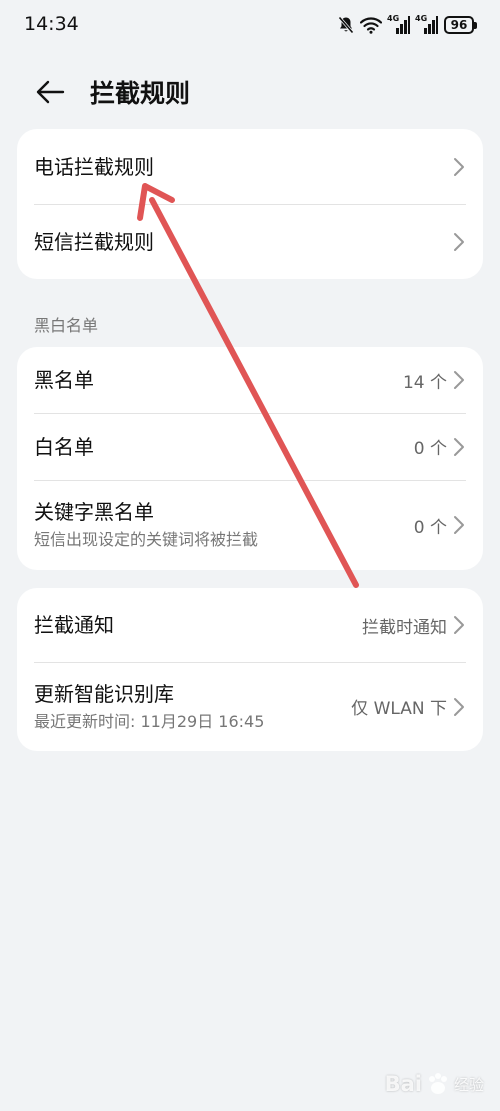 This screenshot has width=500, height=1111. I want to click on row-value: 拦截时通知, so click(404, 627).